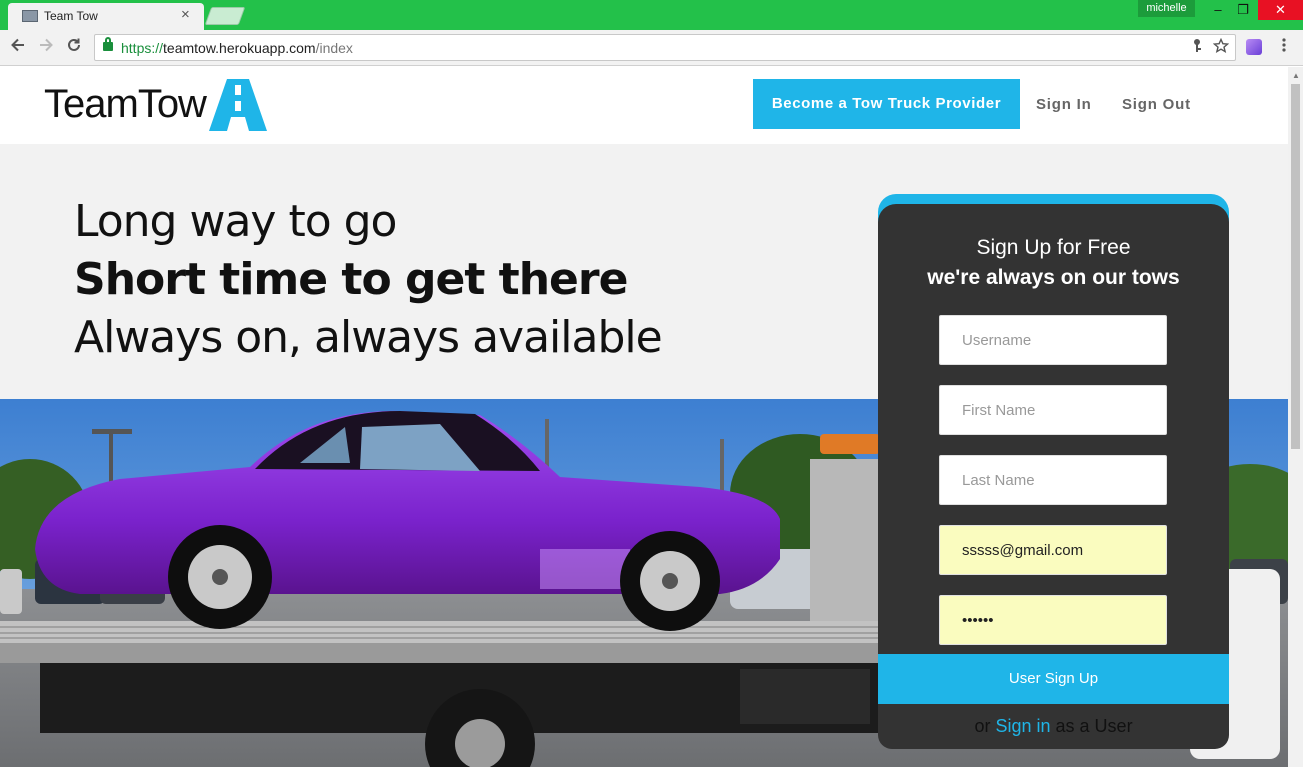 The image size is (1303, 767). Describe the element at coordinates (665, 47) in the screenshot. I see `address-bar: https://teamtow.herokuapp.com/index` at that location.